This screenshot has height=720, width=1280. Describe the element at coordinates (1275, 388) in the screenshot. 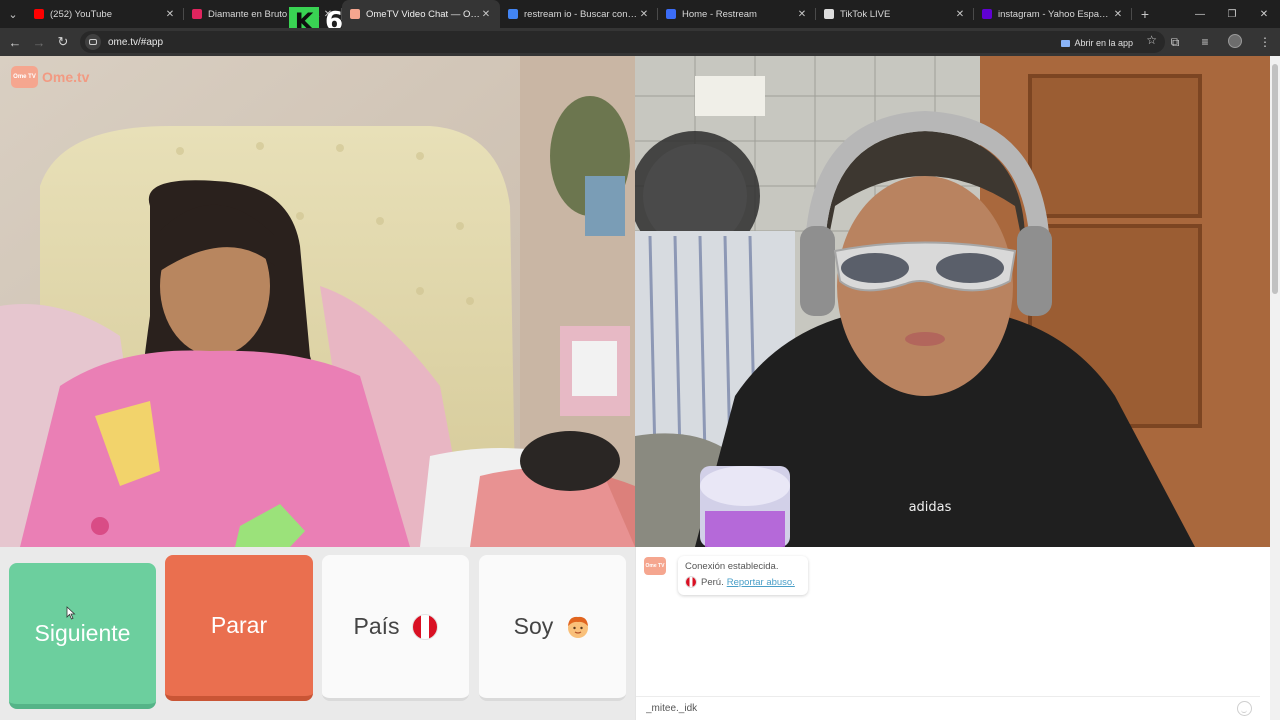

I see `page-scrollbar` at that location.